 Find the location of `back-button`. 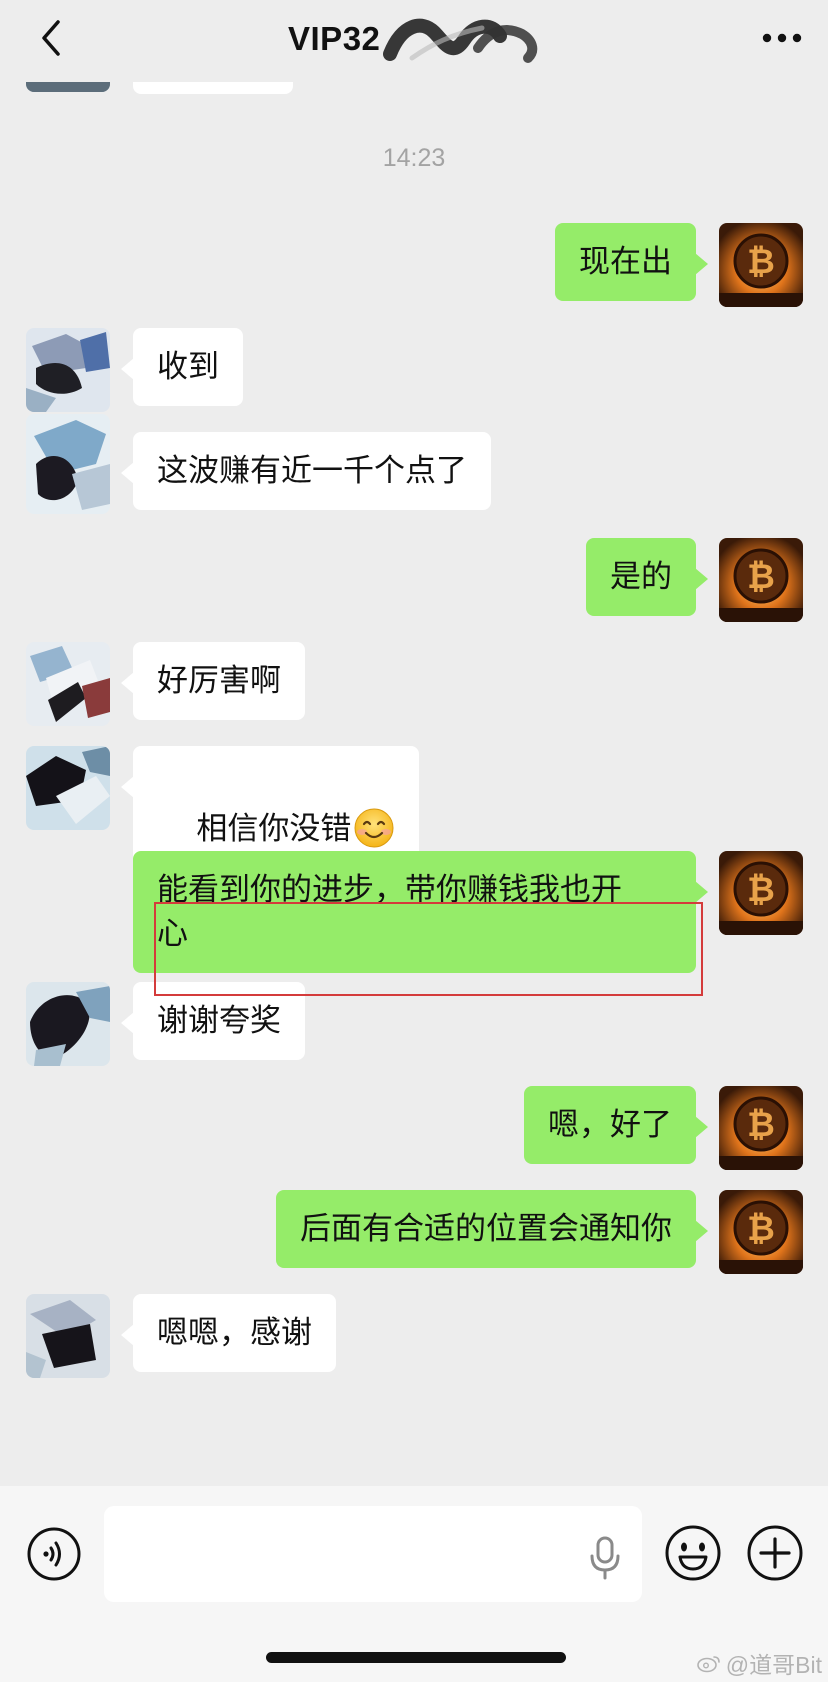

back-button is located at coordinates (52, 38).